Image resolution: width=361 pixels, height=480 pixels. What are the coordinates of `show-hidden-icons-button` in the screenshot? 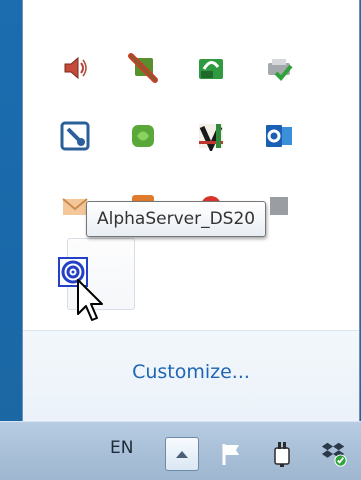 It's located at (182, 454).